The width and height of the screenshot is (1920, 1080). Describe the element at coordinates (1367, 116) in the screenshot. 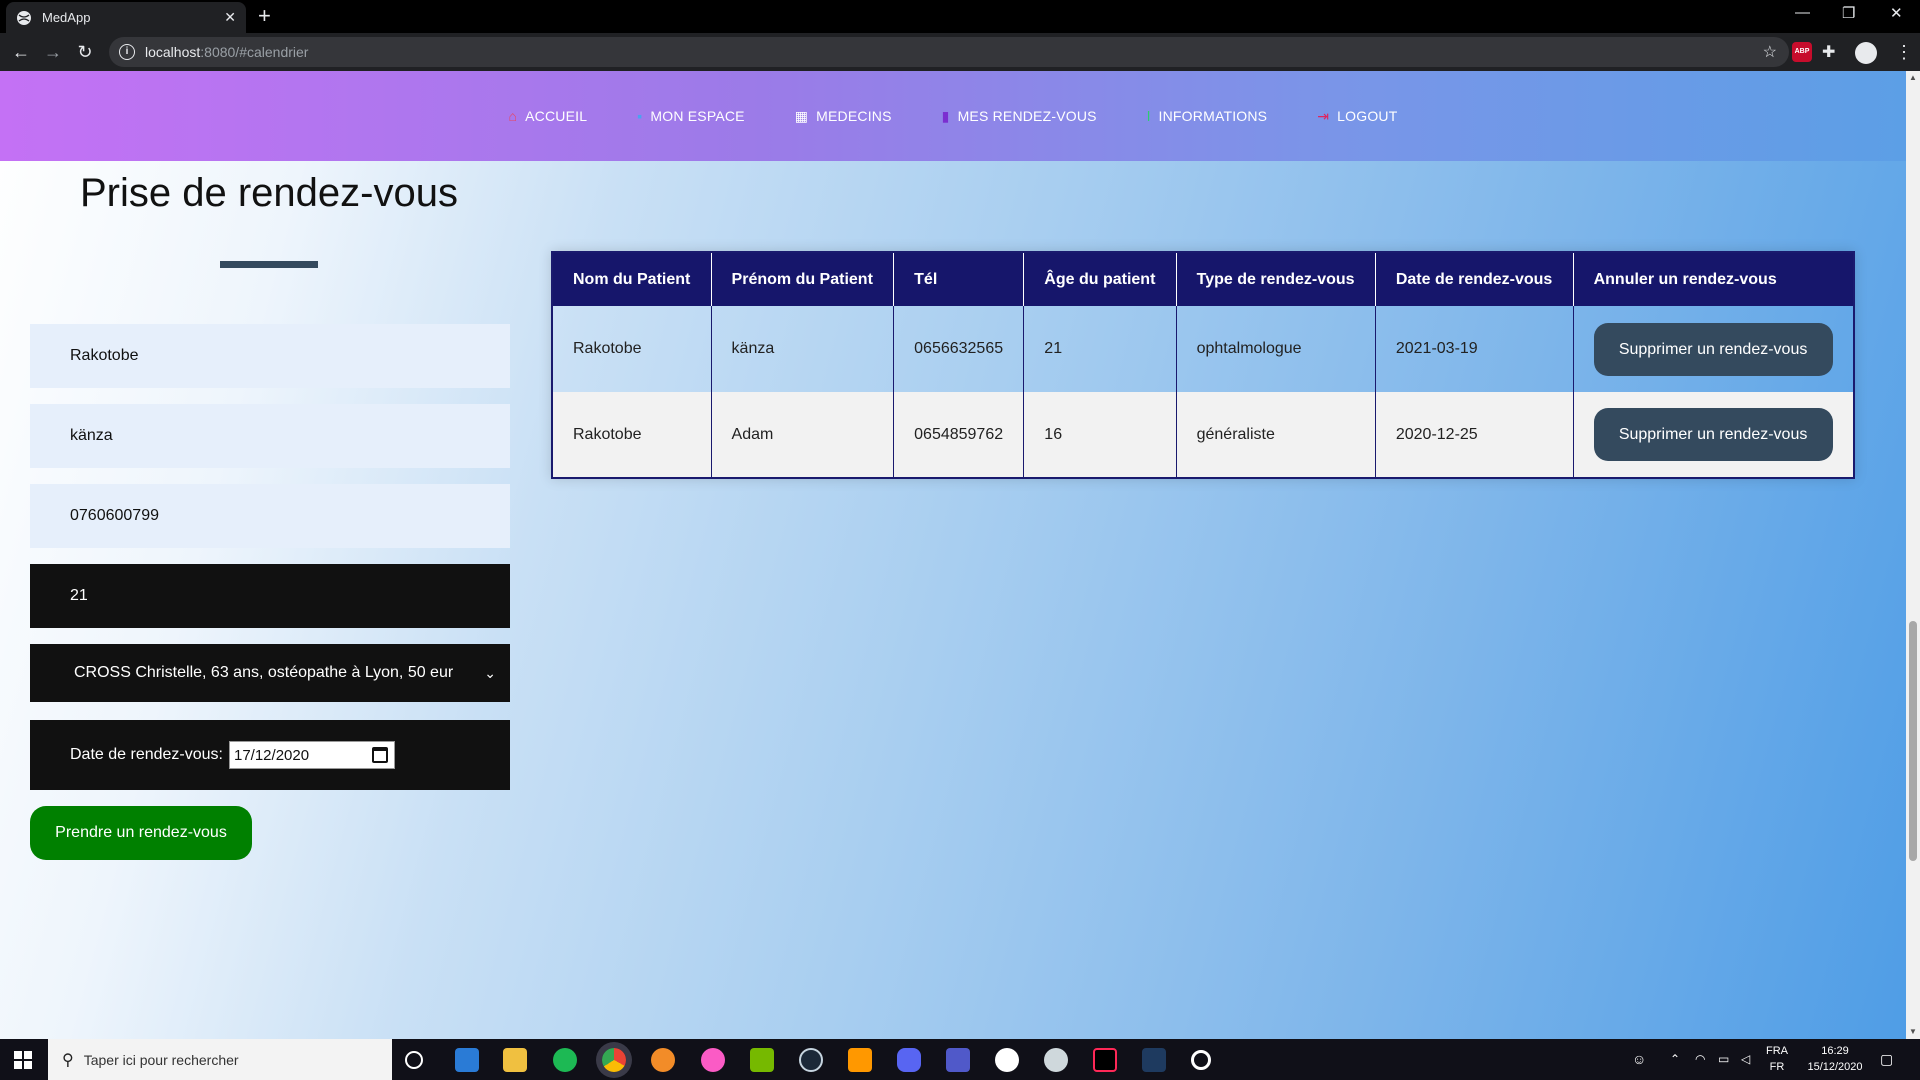

I see `nav-label: LOGOUT` at that location.